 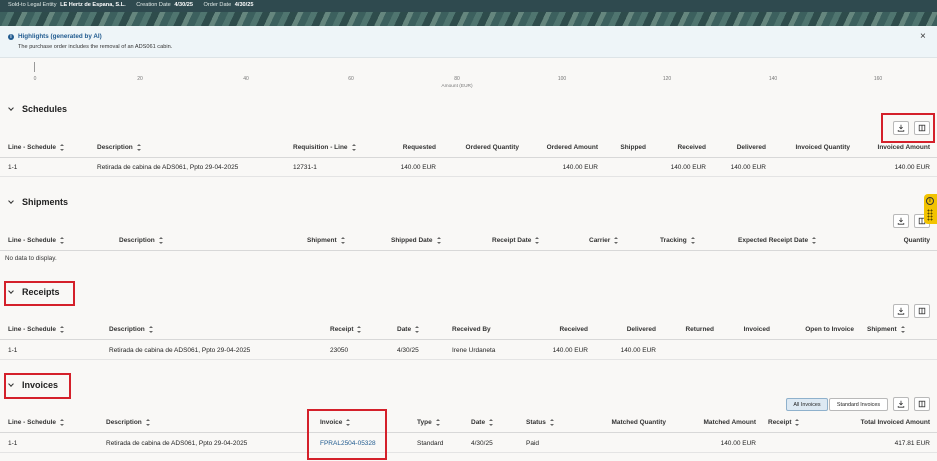 I want to click on close-icon: ×, so click(x=923, y=36).